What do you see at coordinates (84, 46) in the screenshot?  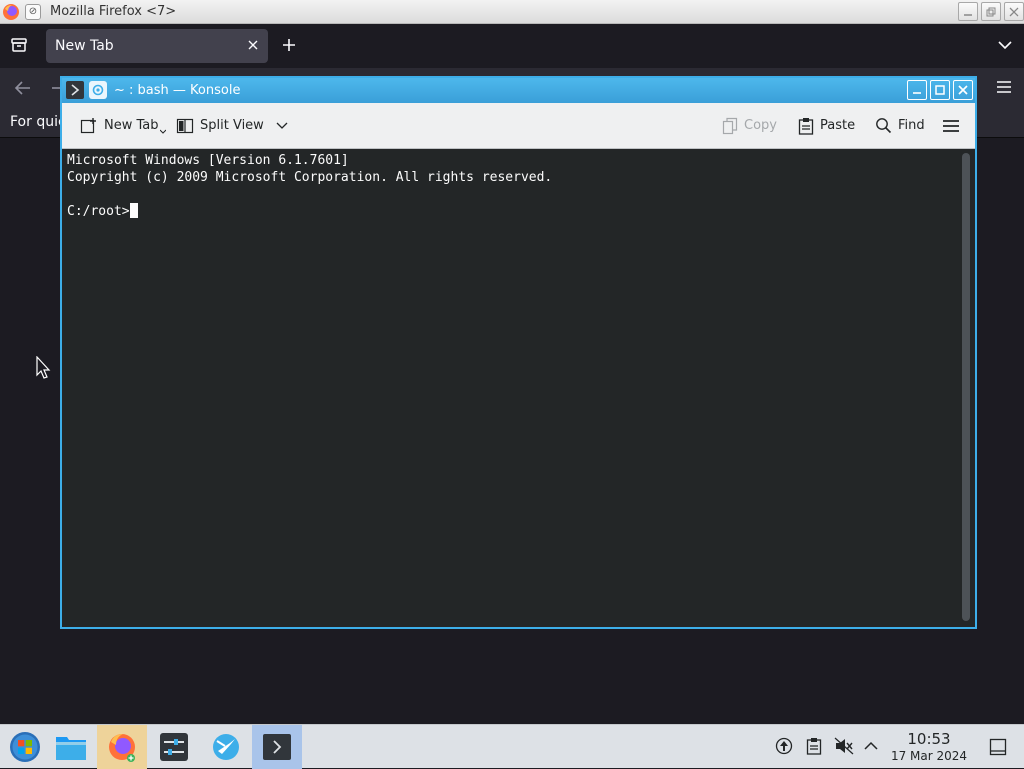 I see `tab-label: New Tab` at bounding box center [84, 46].